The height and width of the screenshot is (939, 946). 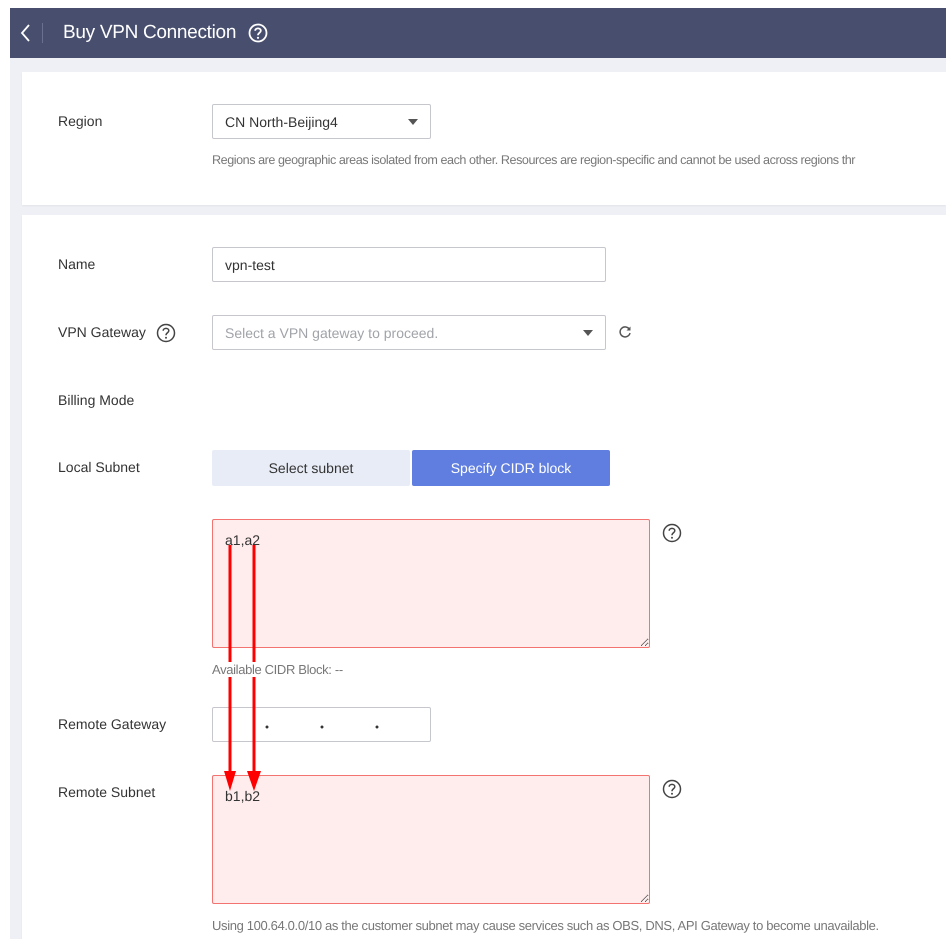 What do you see at coordinates (321, 121) in the screenshot?
I see `region-select: CN North-Beijing4` at bounding box center [321, 121].